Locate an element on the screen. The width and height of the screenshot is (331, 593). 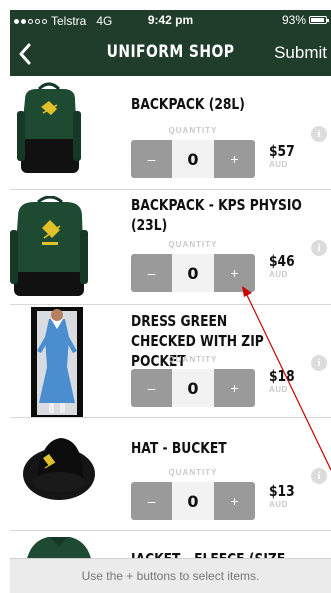
product-price: $18 is located at coordinates (282, 376).